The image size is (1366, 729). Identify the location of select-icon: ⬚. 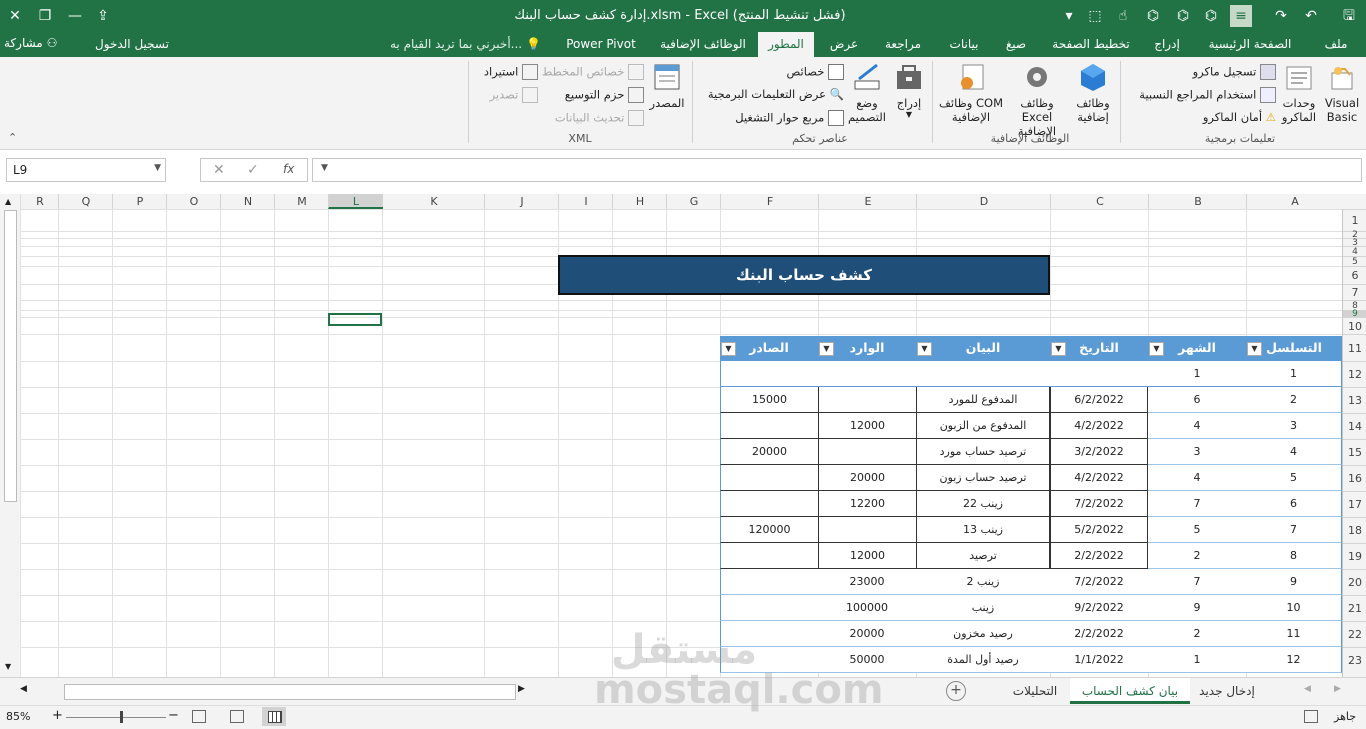
(1095, 16).